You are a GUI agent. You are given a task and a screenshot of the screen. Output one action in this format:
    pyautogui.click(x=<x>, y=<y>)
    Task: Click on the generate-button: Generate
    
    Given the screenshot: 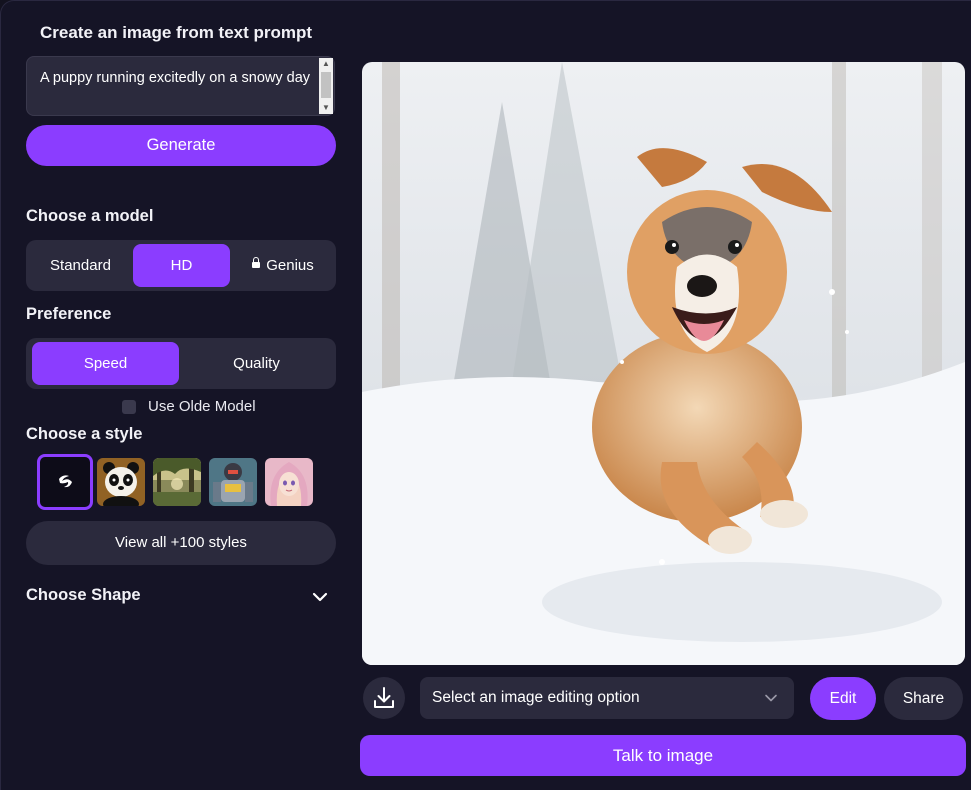 What is the action you would take?
    pyautogui.click(x=181, y=145)
    